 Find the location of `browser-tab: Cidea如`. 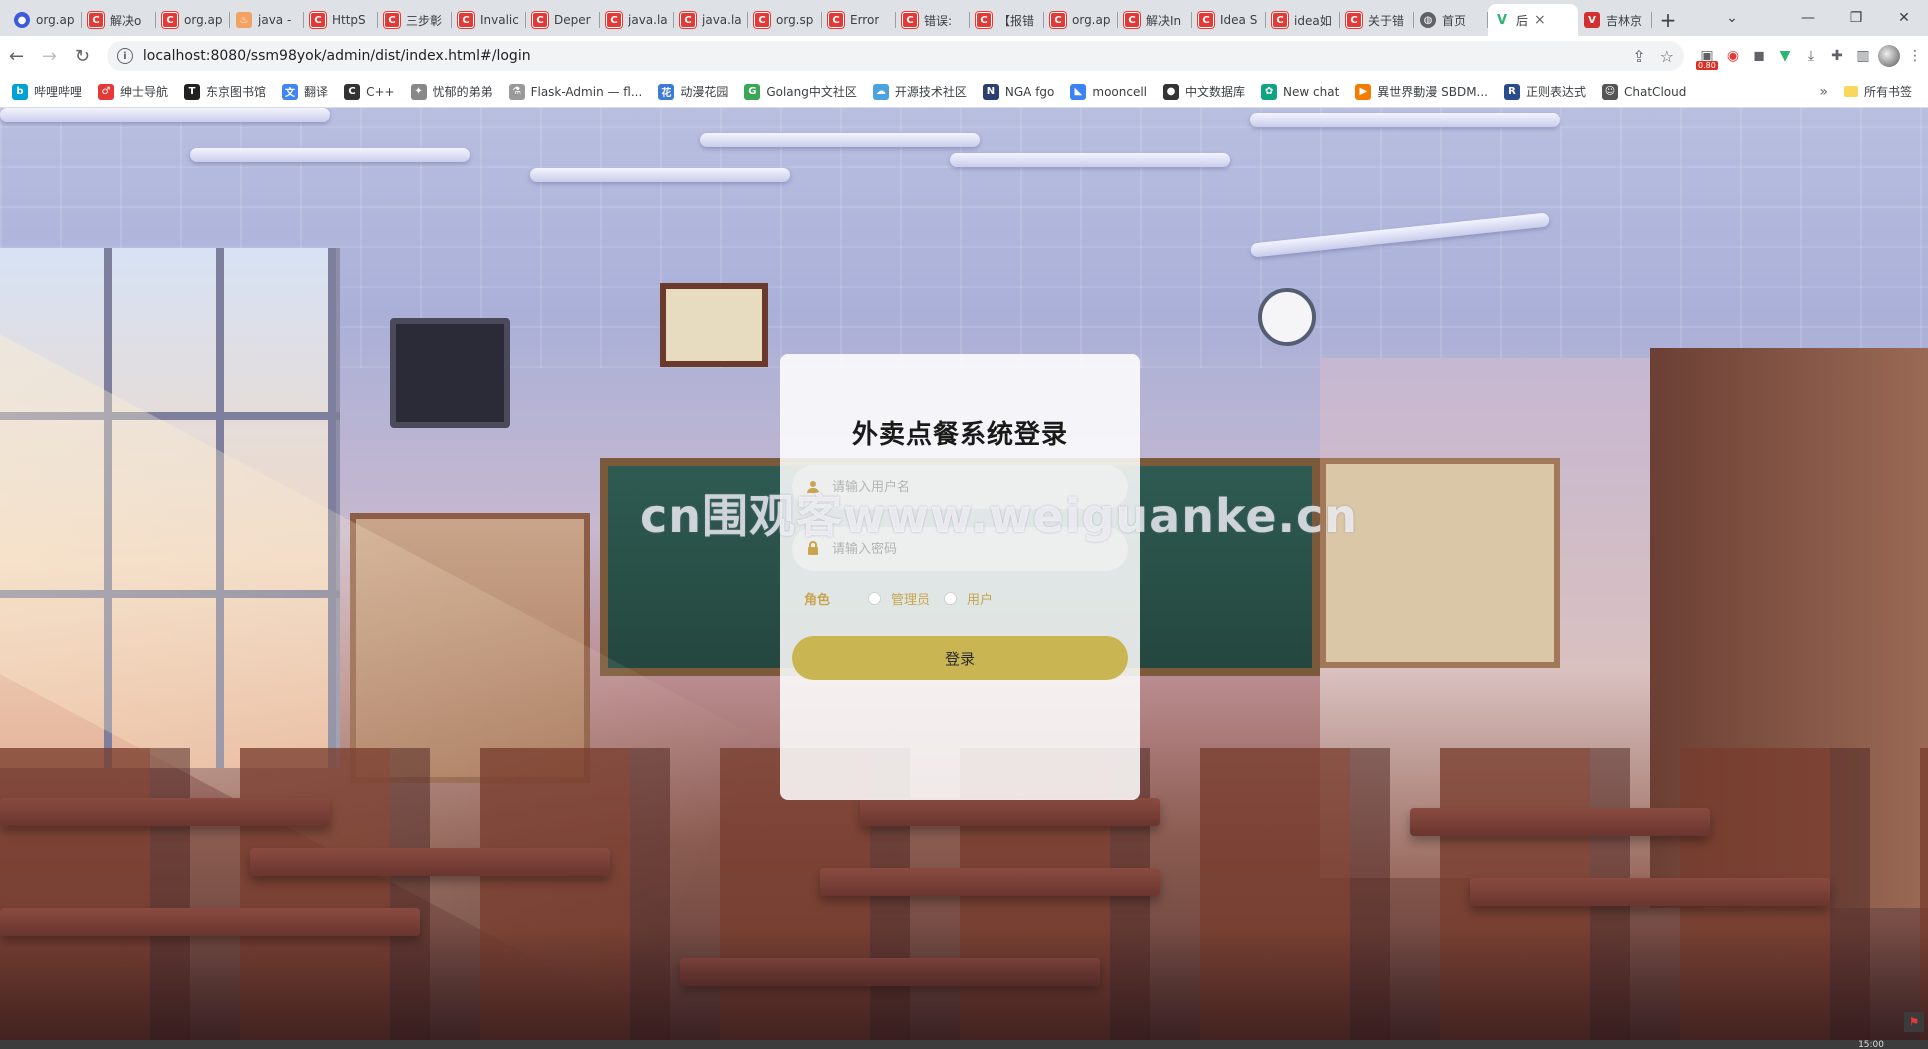

browser-tab: Cidea如 is located at coordinates (1303, 20).